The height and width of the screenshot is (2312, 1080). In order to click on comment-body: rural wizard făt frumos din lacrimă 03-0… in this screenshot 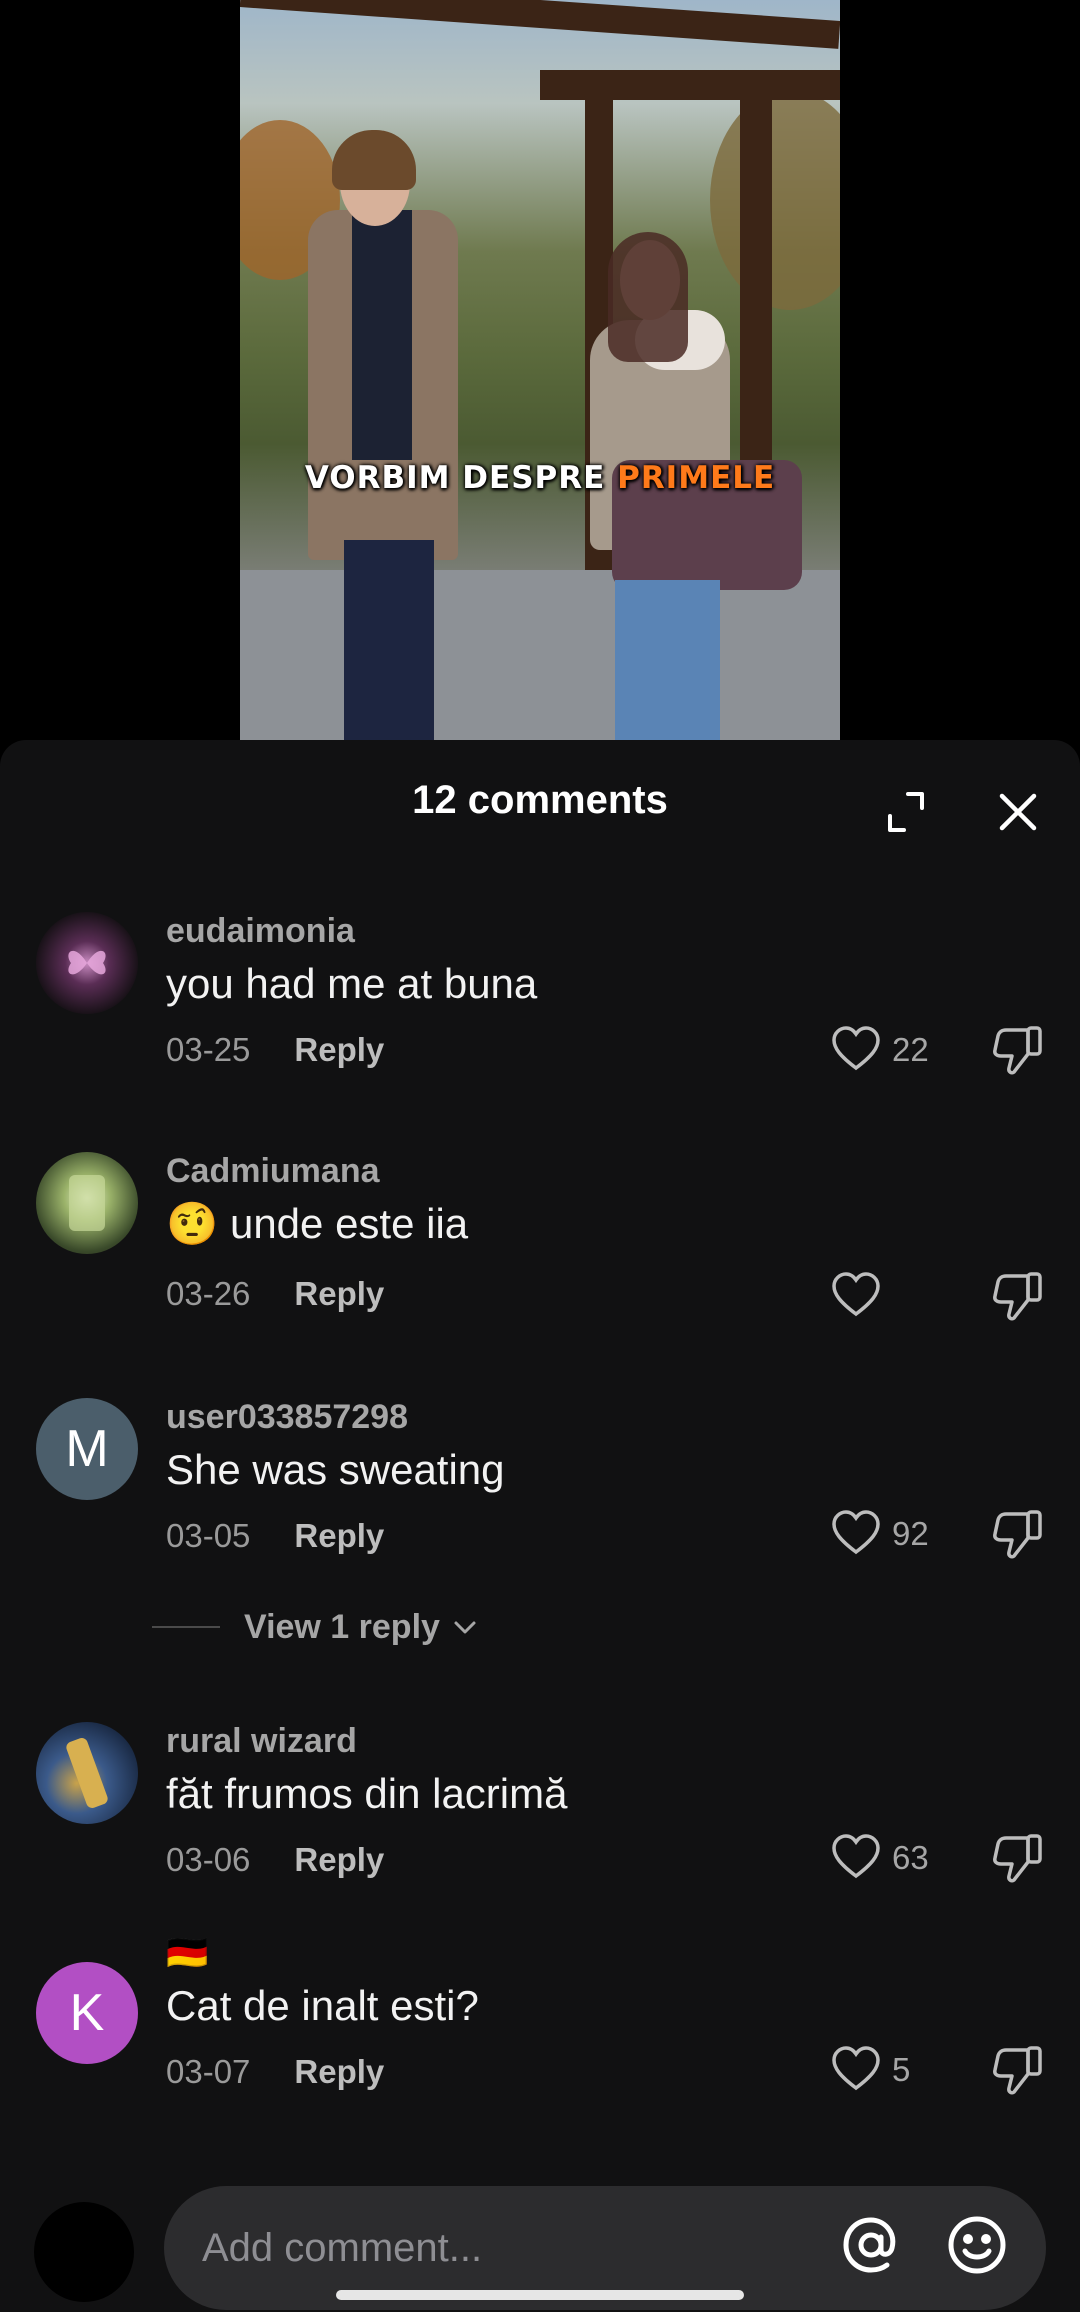, I will do `click(486, 1801)`.